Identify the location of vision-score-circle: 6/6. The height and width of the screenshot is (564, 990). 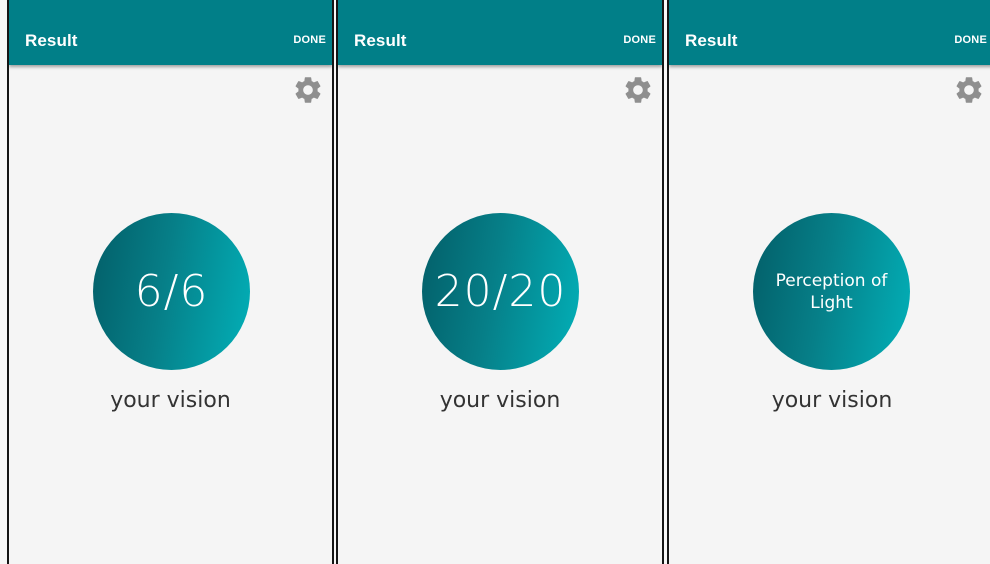
(171, 291).